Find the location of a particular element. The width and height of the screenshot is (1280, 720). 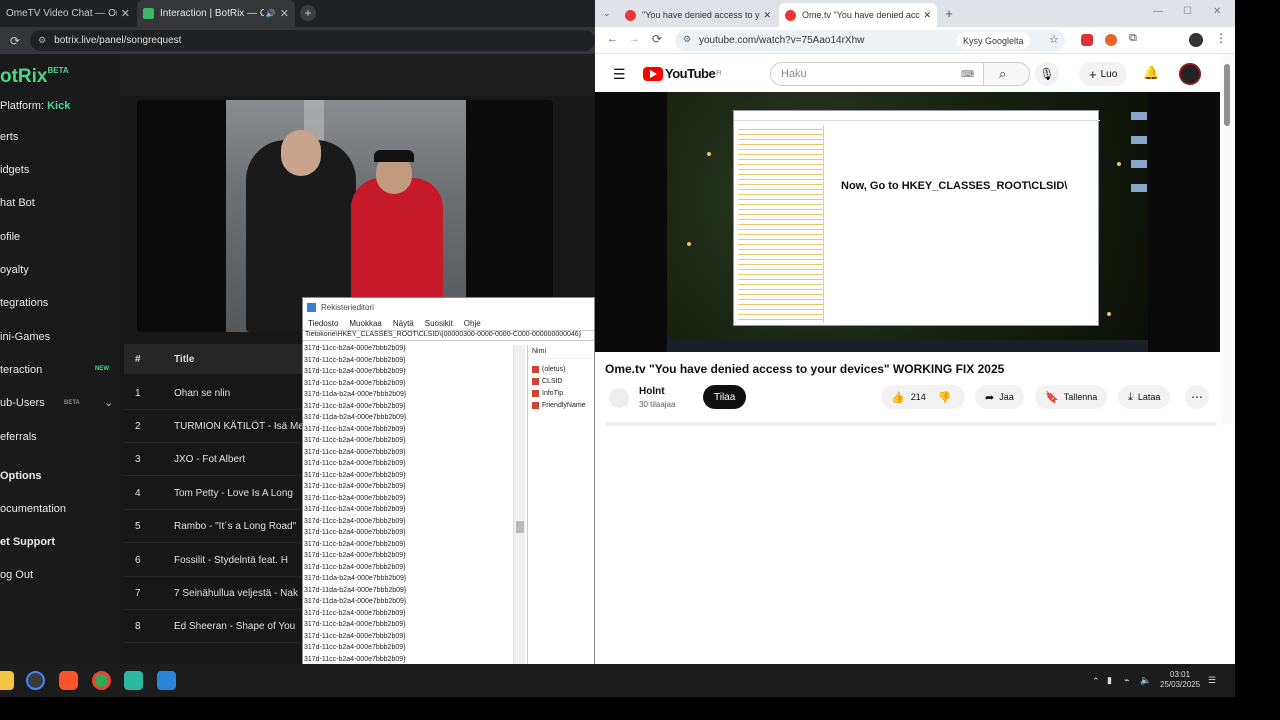

youtube-logo: YouTube FI is located at coordinates (682, 73).